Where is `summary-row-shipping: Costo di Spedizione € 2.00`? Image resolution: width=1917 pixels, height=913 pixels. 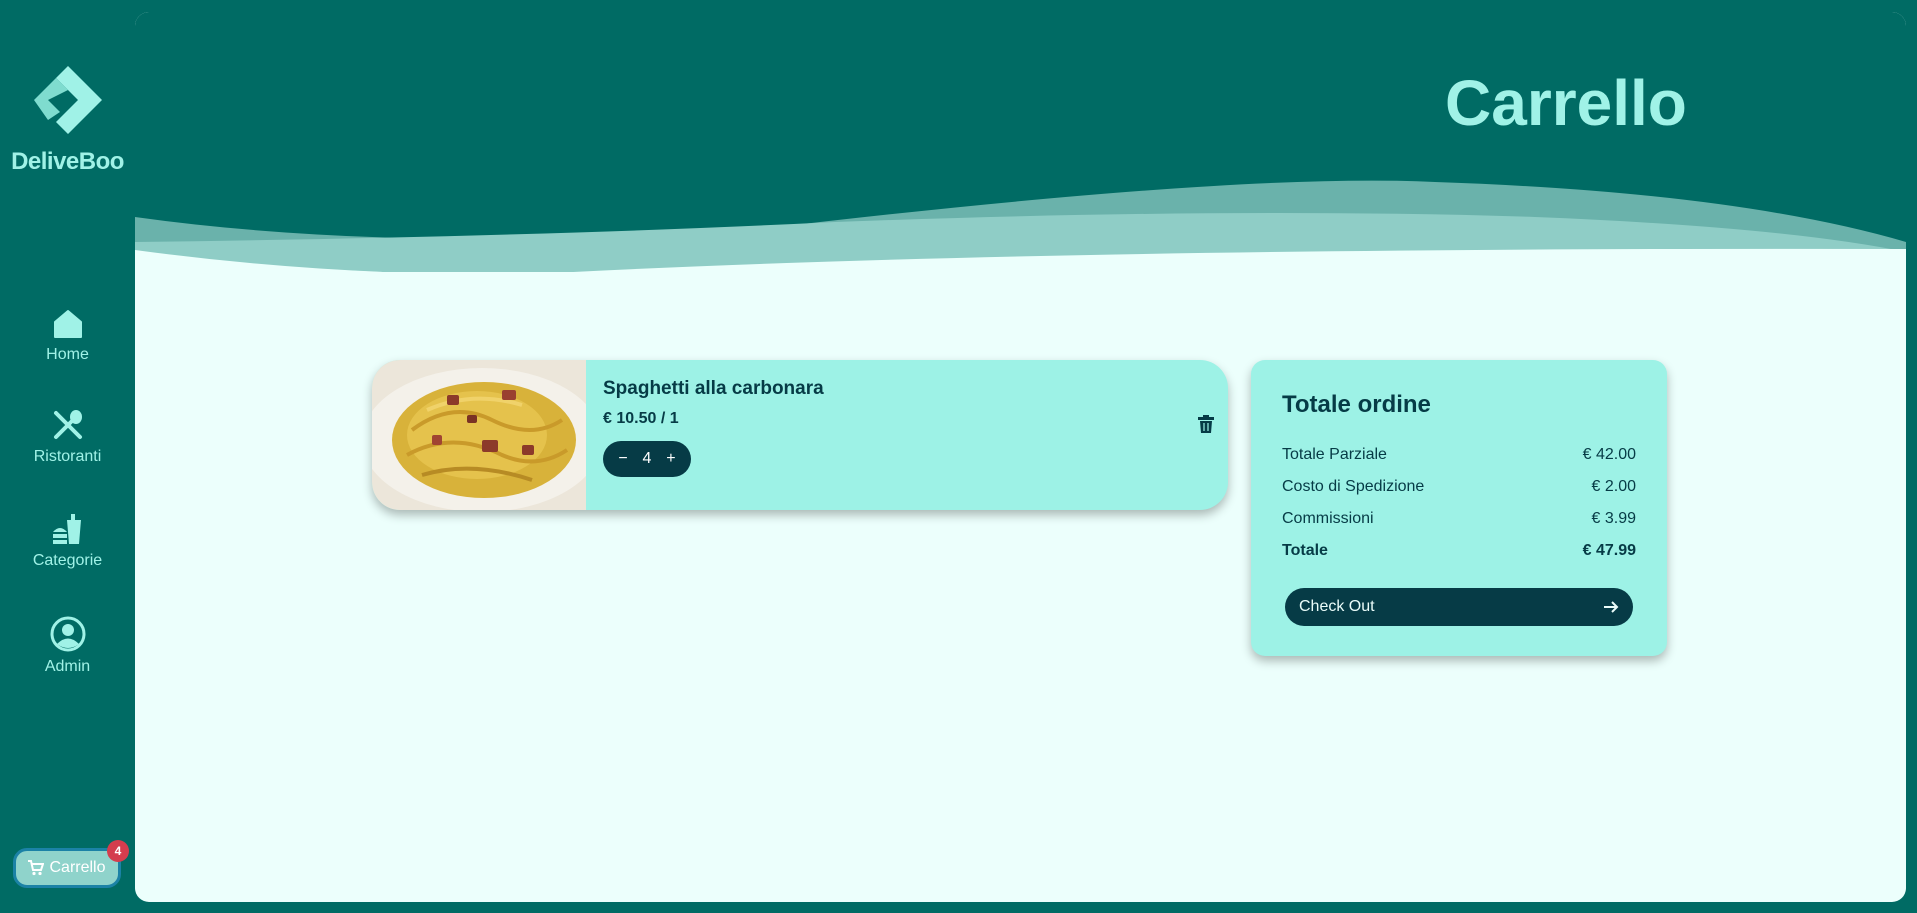
summary-row-shipping: Costo di Spedizione € 2.00 is located at coordinates (1459, 487).